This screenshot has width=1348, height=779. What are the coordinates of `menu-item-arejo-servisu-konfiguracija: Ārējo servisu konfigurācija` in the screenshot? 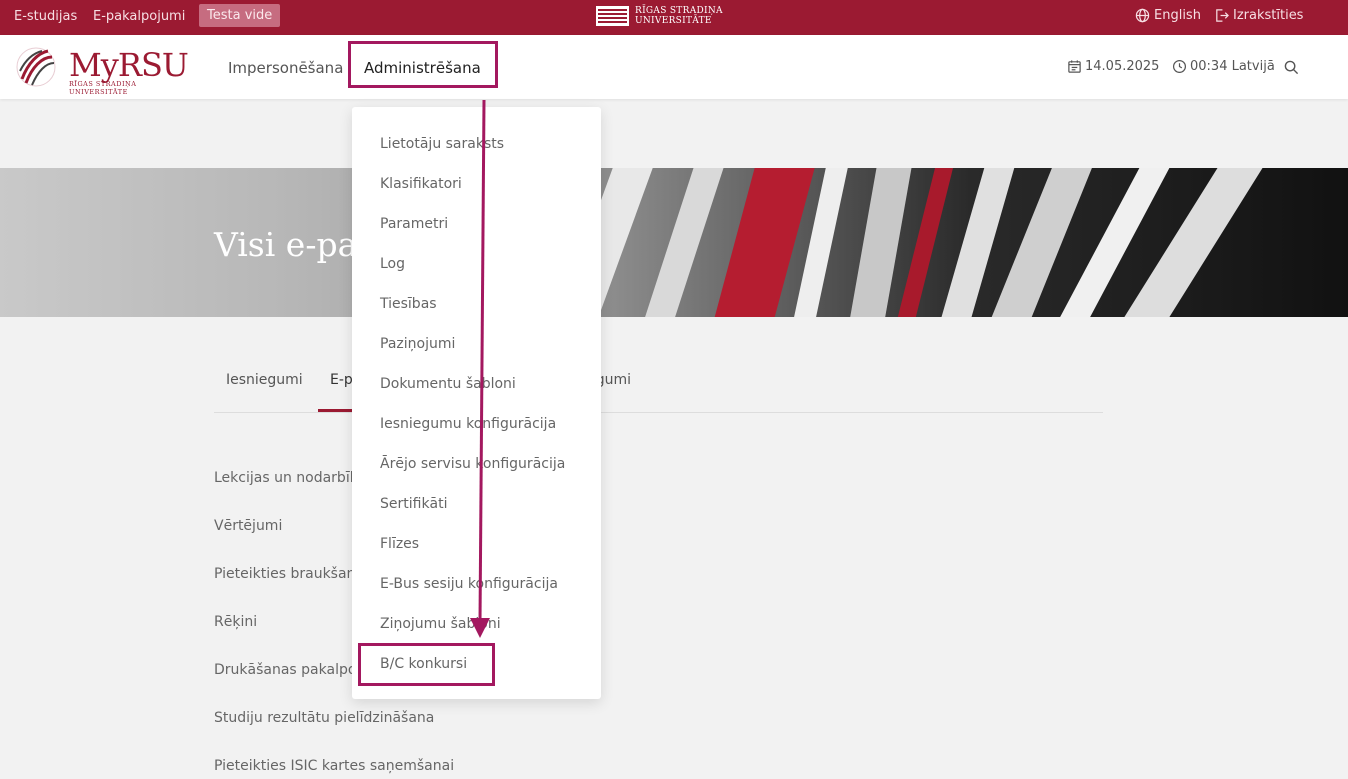 It's located at (472, 464).